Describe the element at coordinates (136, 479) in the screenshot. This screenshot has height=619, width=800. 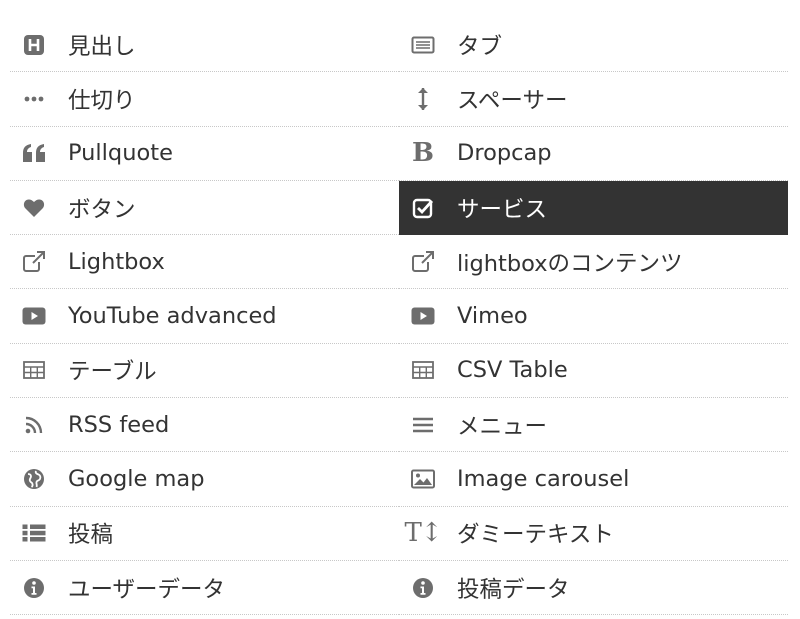
I see `block-label: Google map` at that location.